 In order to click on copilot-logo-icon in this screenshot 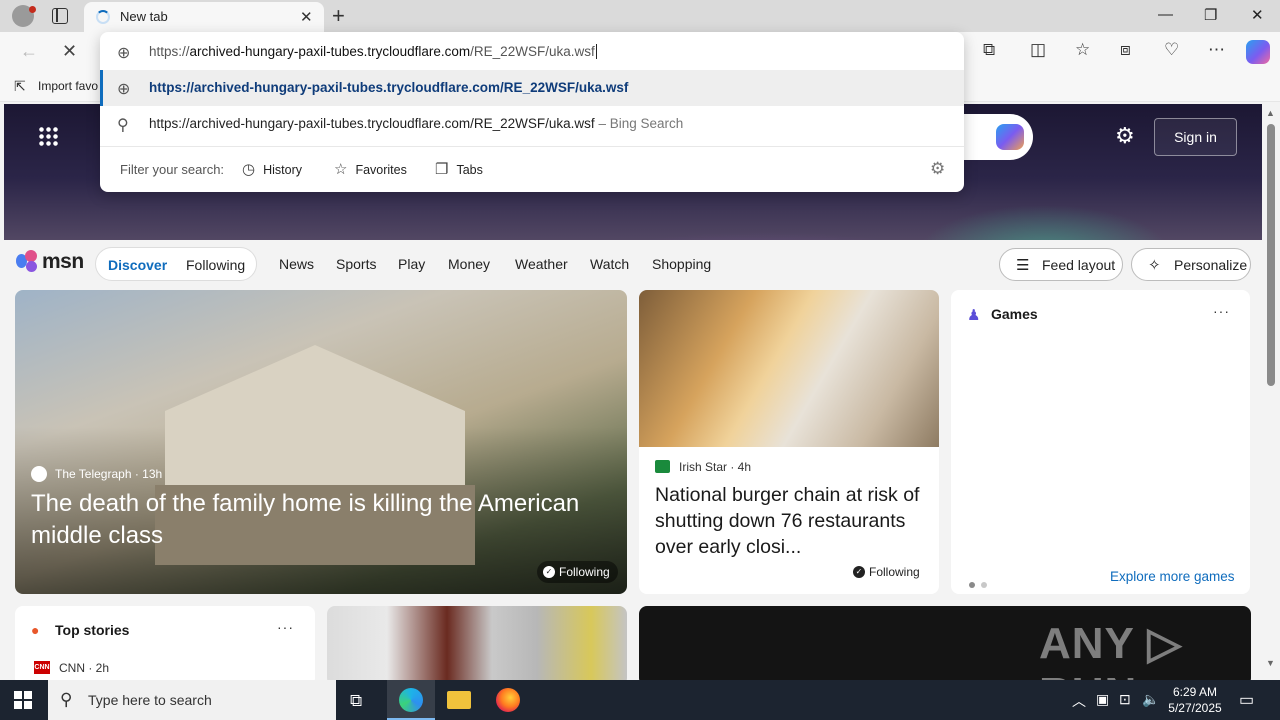, I will do `click(1010, 137)`.